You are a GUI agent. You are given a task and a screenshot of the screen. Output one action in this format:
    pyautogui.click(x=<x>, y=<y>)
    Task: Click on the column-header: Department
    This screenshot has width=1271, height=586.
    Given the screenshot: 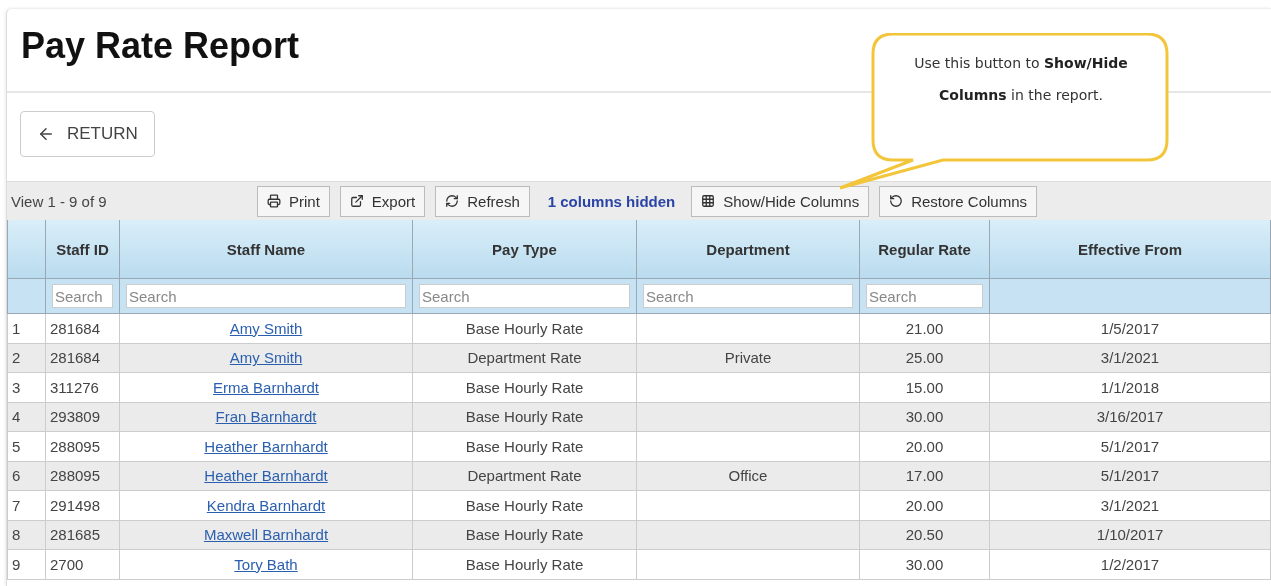 What is the action you would take?
    pyautogui.click(x=748, y=249)
    